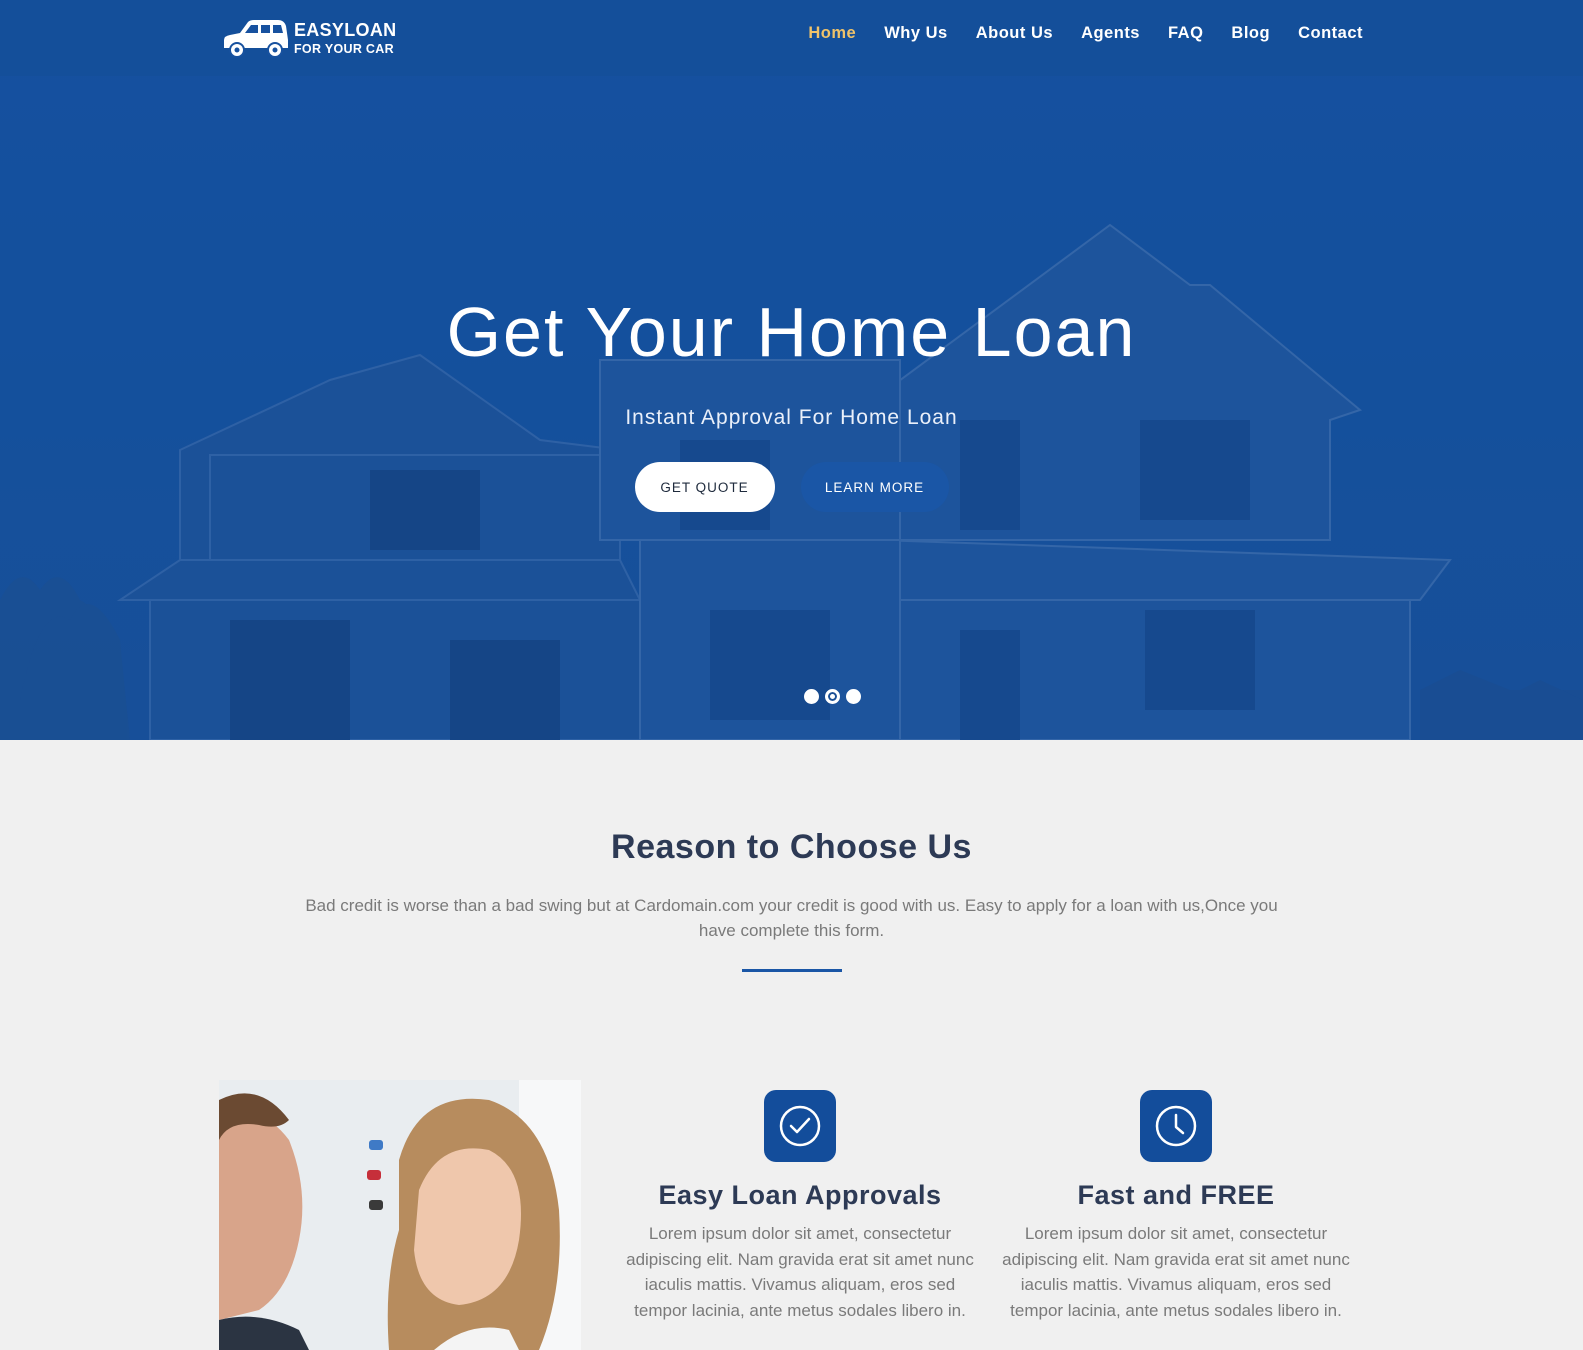 This screenshot has height=1350, width=1583. I want to click on brand-text: EASYLOAN FOR YOUR CAR, so click(345, 38).